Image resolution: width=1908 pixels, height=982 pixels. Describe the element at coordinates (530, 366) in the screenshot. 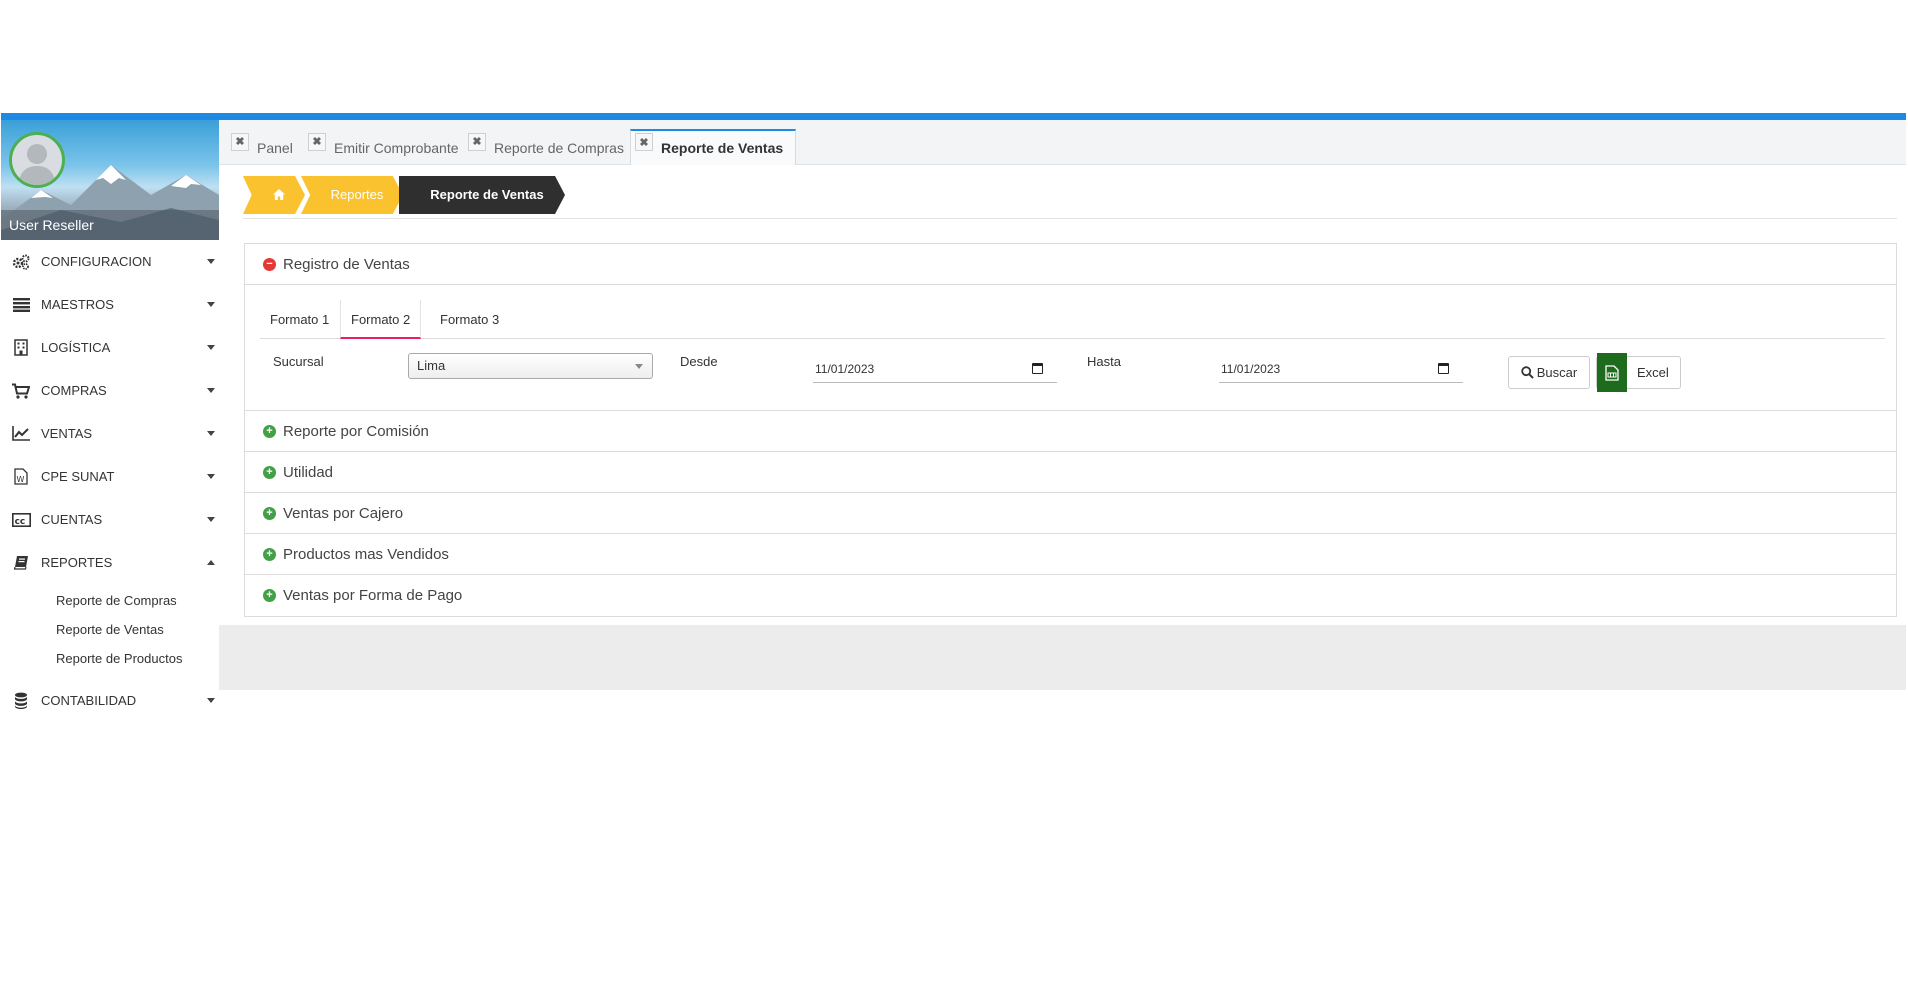

I see `sucursal-select: Lima` at that location.